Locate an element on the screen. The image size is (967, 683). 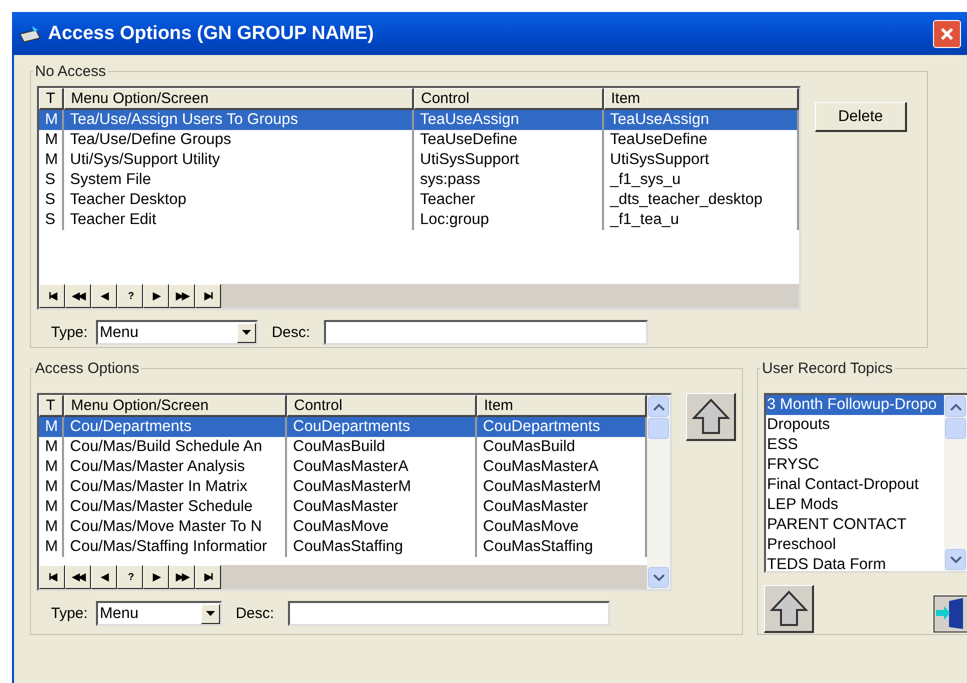
table-cell: System File is located at coordinates (239, 180).